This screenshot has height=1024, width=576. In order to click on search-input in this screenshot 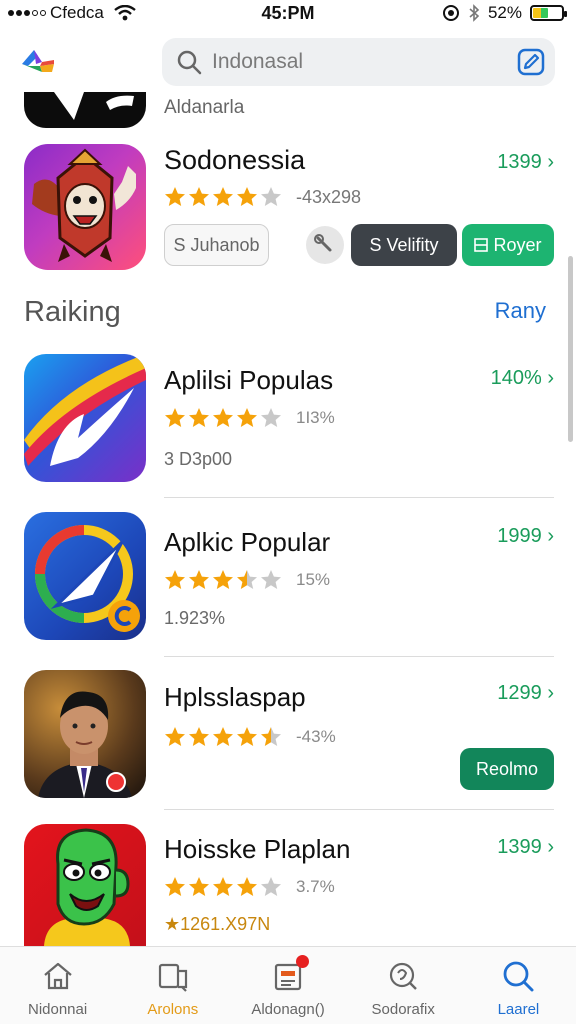, I will do `click(357, 62)`.